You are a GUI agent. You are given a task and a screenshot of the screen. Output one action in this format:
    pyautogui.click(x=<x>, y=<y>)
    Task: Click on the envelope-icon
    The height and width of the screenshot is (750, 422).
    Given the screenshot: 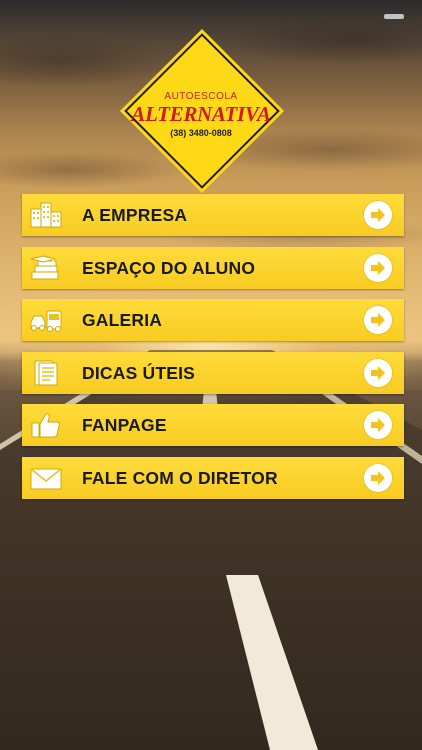 What is the action you would take?
    pyautogui.click(x=46, y=478)
    